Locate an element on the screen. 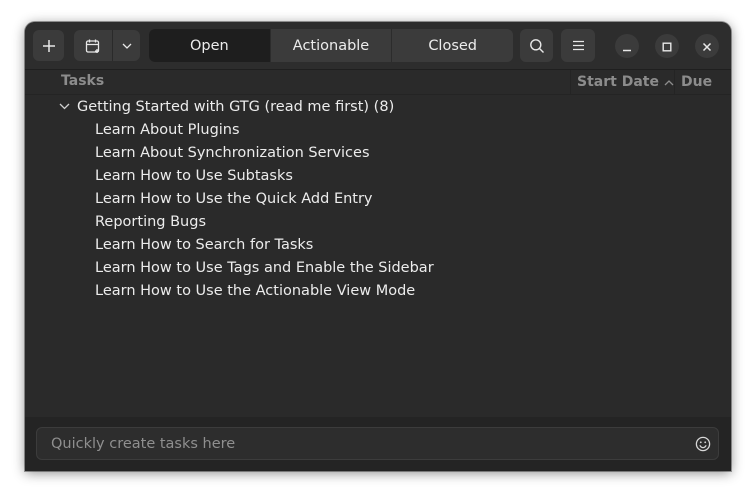 This screenshot has height=499, width=756. column-header-start-date: Start Date is located at coordinates (622, 82).